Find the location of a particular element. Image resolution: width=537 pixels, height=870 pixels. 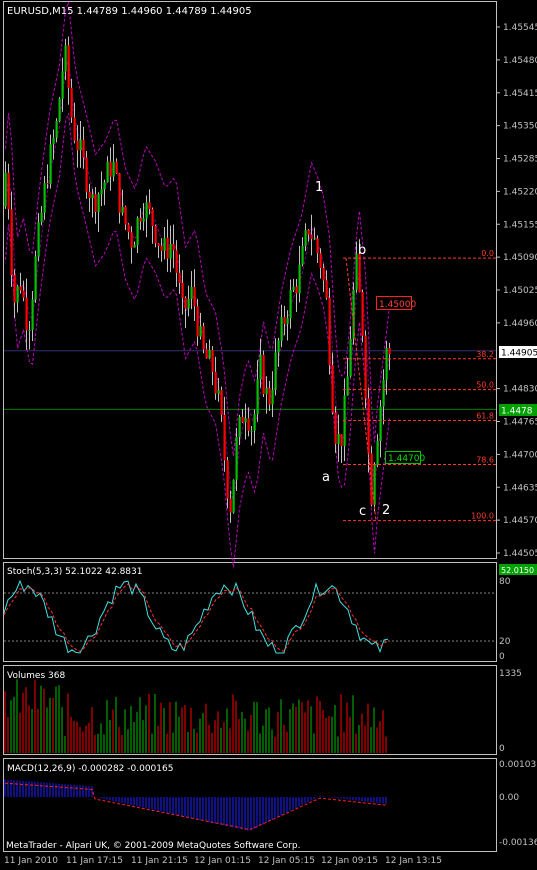

macd-tick-max: 0.00103 is located at coordinates (517, 765).